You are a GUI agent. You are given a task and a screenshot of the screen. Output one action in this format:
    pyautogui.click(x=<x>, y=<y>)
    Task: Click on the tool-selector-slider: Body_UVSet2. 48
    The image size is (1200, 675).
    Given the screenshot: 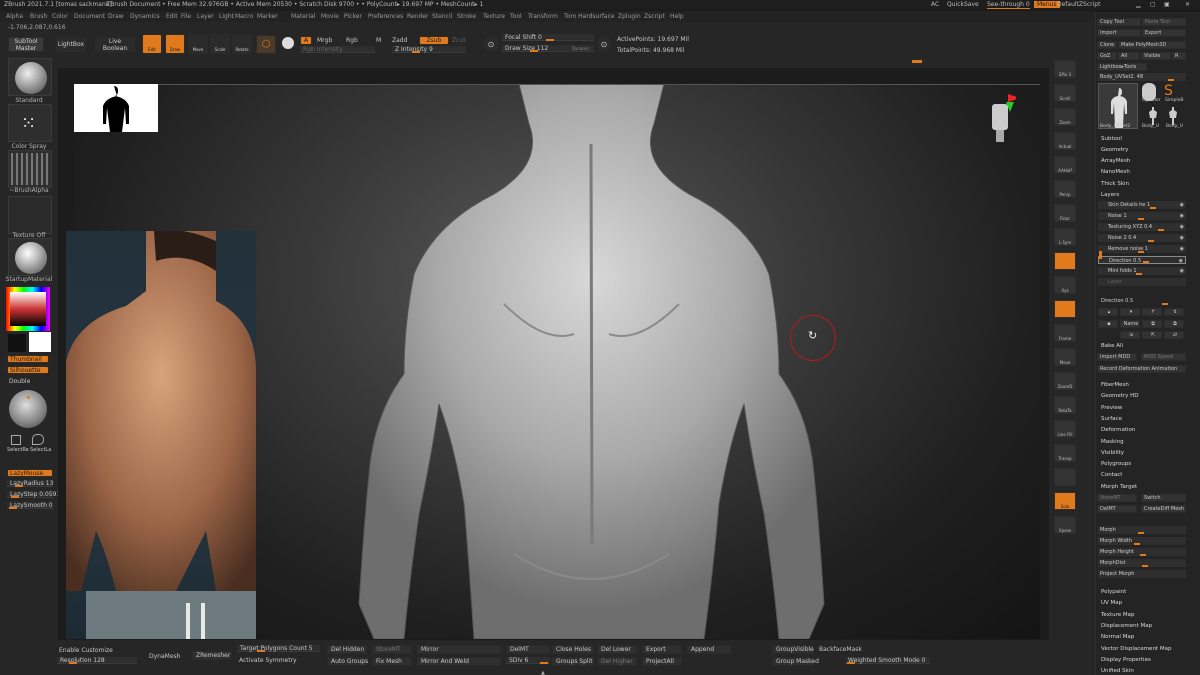 What is the action you would take?
    pyautogui.click(x=1142, y=77)
    